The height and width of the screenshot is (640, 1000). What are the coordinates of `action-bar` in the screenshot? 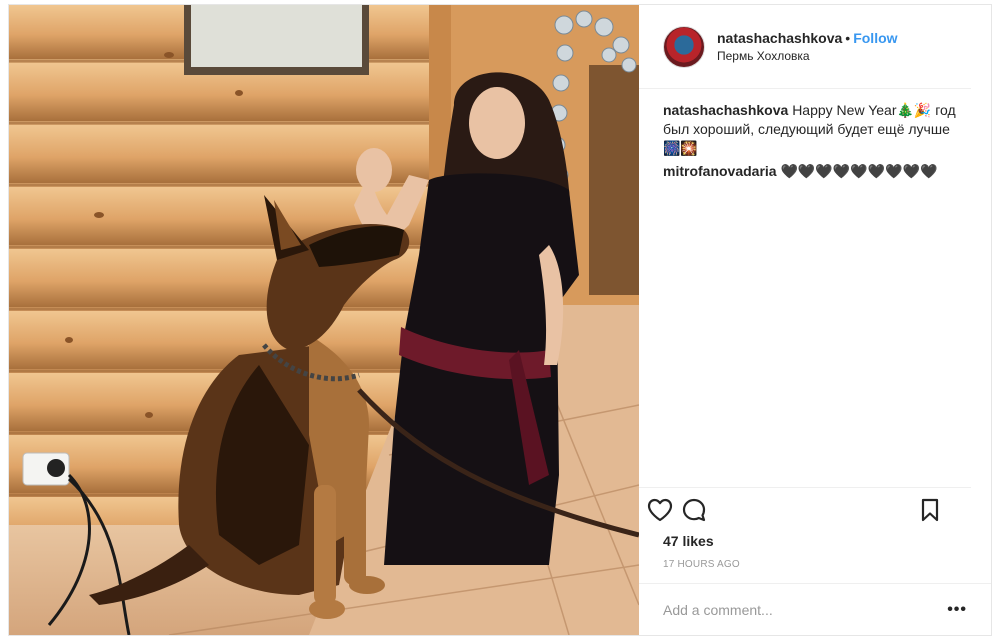 It's located at (805, 509).